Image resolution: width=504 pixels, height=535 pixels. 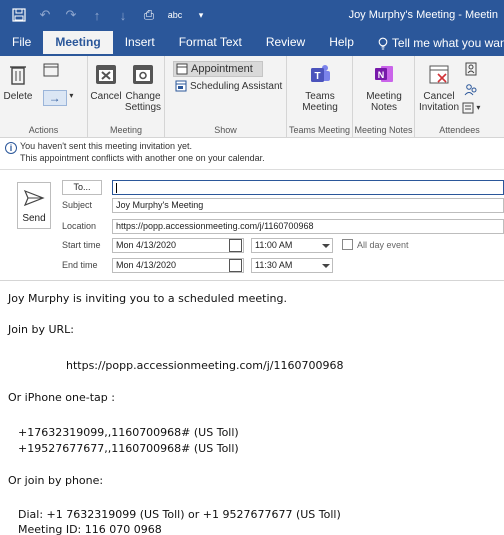 I want to click on appointment-button: Appointment, so click(x=218, y=69).